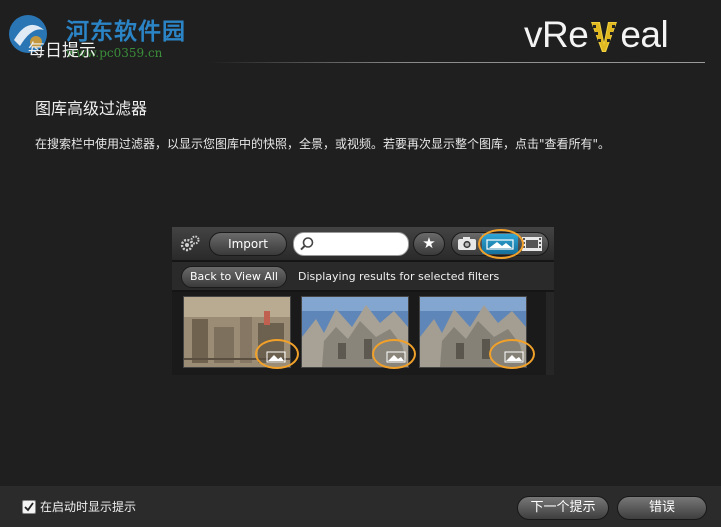 The width and height of the screenshot is (721, 527). What do you see at coordinates (399, 276) in the screenshot?
I see `filter-status-text: Displaying results for selected filters` at bounding box center [399, 276].